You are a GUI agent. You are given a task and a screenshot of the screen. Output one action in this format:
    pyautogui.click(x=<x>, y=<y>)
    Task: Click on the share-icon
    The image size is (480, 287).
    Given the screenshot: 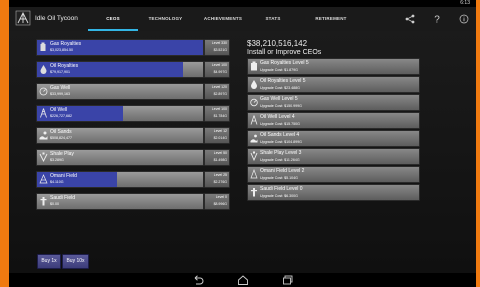 What is the action you would take?
    pyautogui.click(x=410, y=19)
    